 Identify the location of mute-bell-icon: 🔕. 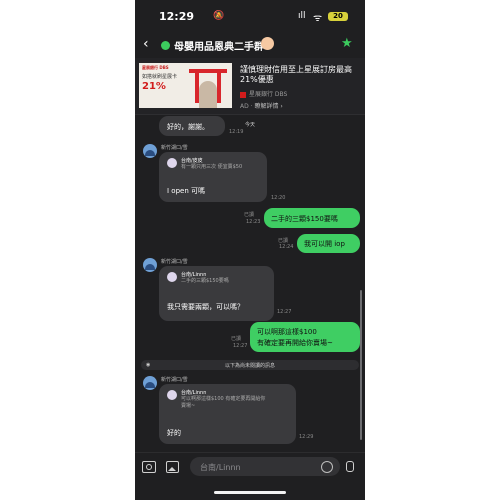
(219, 16).